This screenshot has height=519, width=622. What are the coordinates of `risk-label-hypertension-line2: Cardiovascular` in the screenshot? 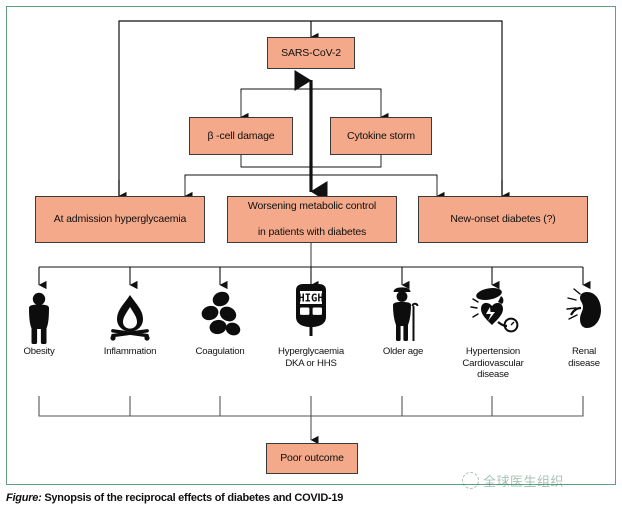 It's located at (493, 363).